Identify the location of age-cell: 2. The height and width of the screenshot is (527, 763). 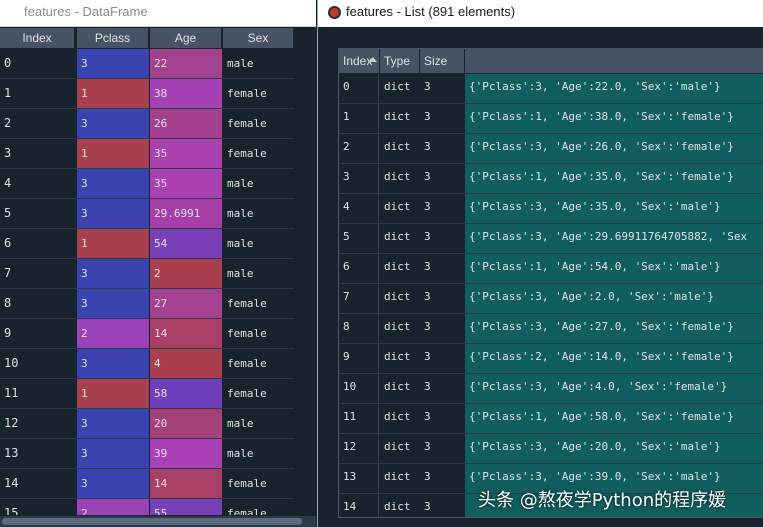
(186, 273).